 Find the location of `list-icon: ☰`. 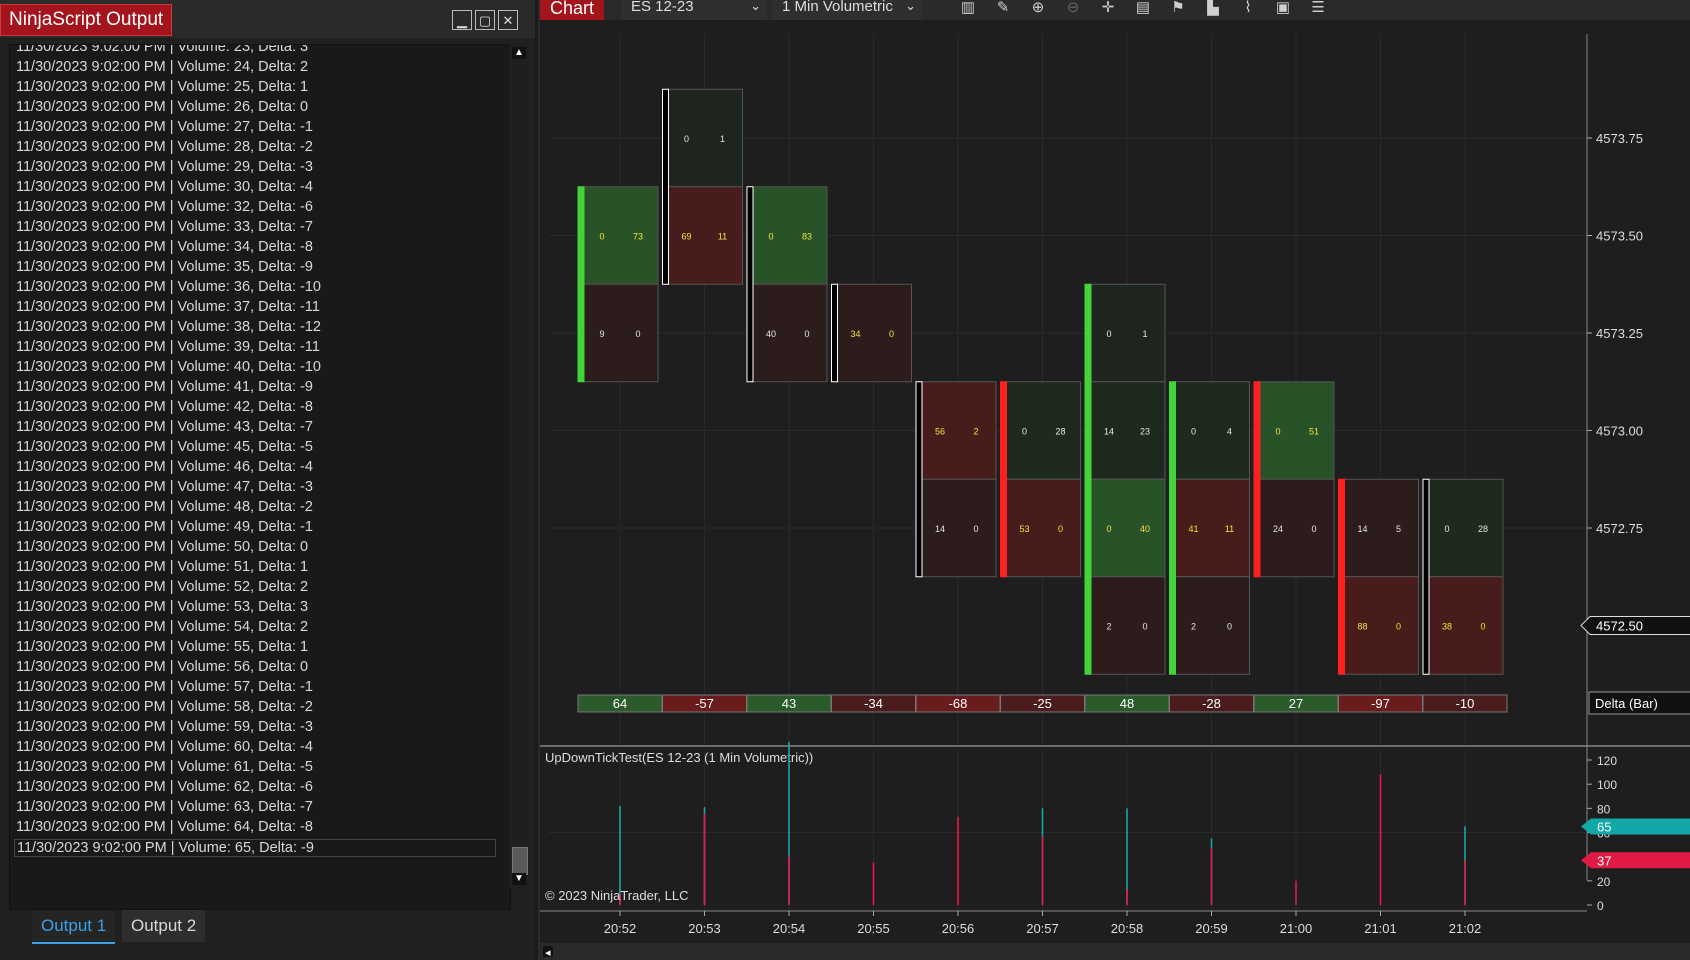

list-icon: ☰ is located at coordinates (1318, 9).